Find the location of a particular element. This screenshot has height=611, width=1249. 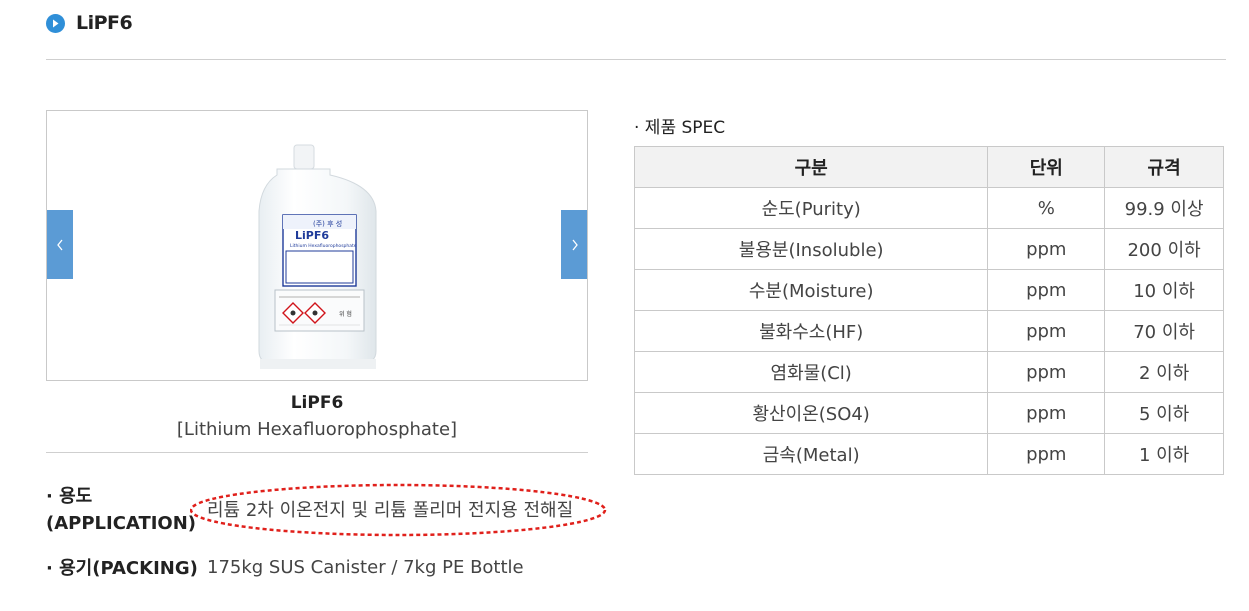

spec-cell-category: 불화수소(HF) is located at coordinates (811, 331).